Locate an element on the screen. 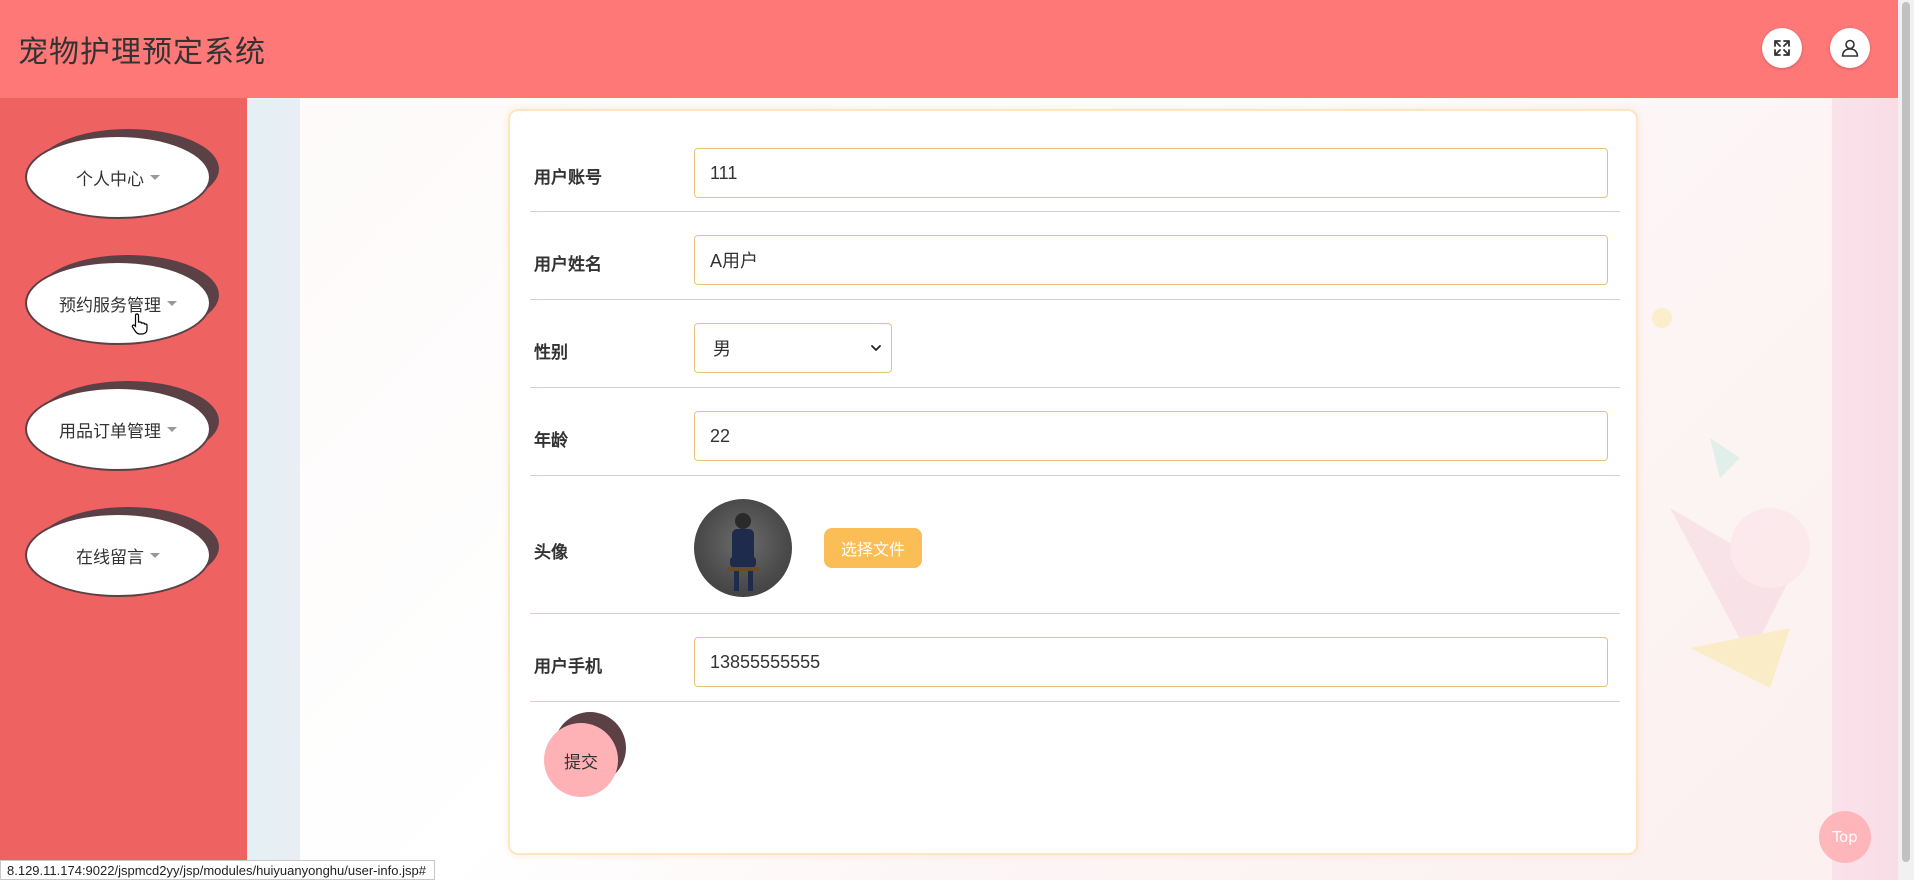 The height and width of the screenshot is (880, 1914). user-icon is located at coordinates (1850, 48).